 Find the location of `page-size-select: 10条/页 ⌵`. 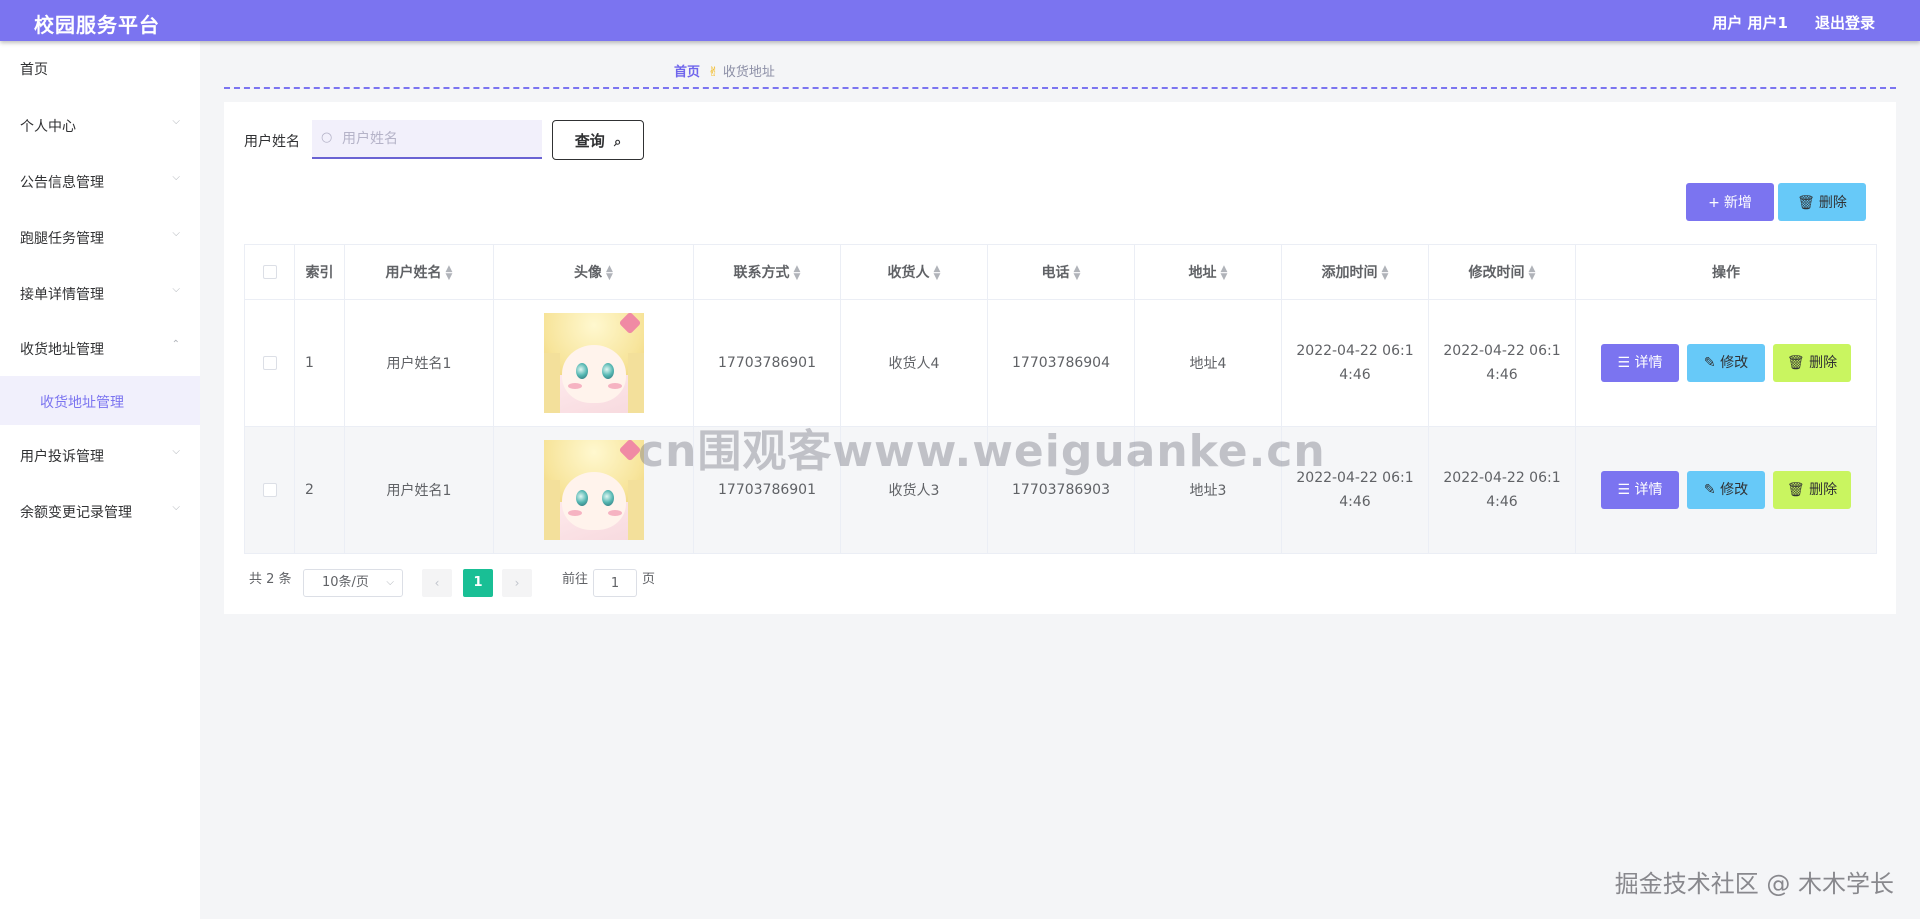

page-size-select: 10条/页 ⌵ is located at coordinates (353, 583).